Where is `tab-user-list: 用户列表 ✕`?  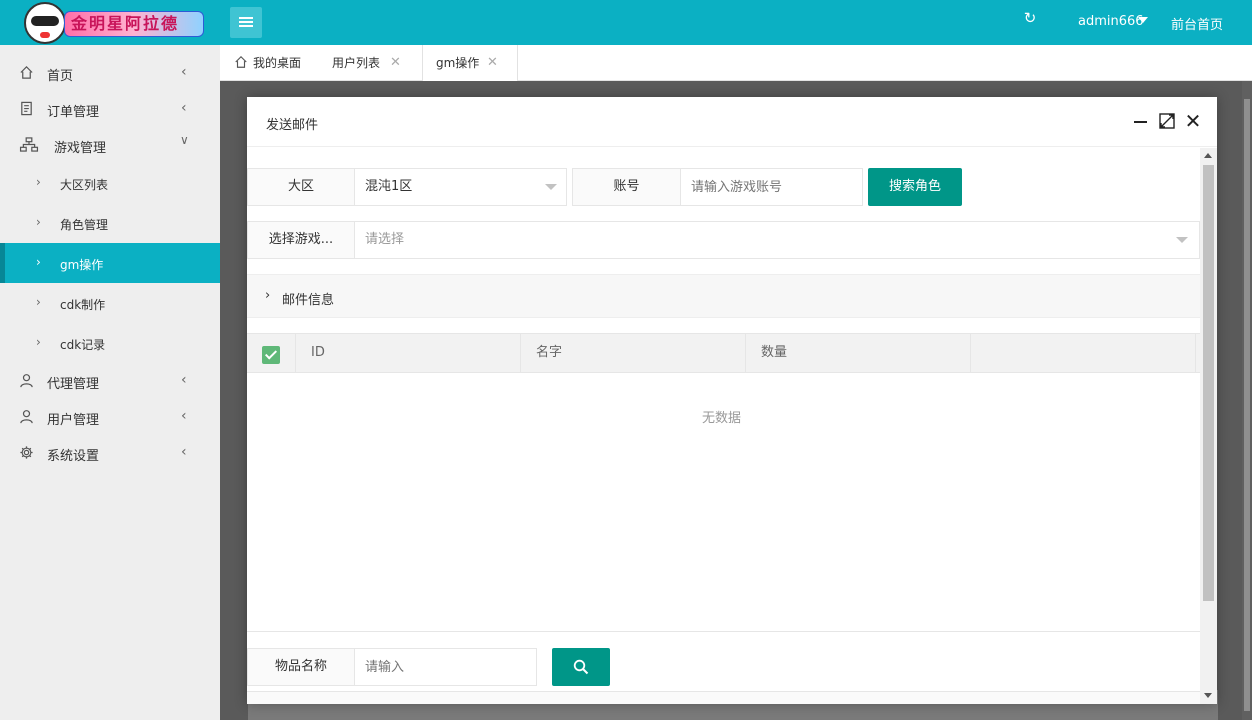
tab-user-list: 用户列表 ✕ is located at coordinates (377, 63).